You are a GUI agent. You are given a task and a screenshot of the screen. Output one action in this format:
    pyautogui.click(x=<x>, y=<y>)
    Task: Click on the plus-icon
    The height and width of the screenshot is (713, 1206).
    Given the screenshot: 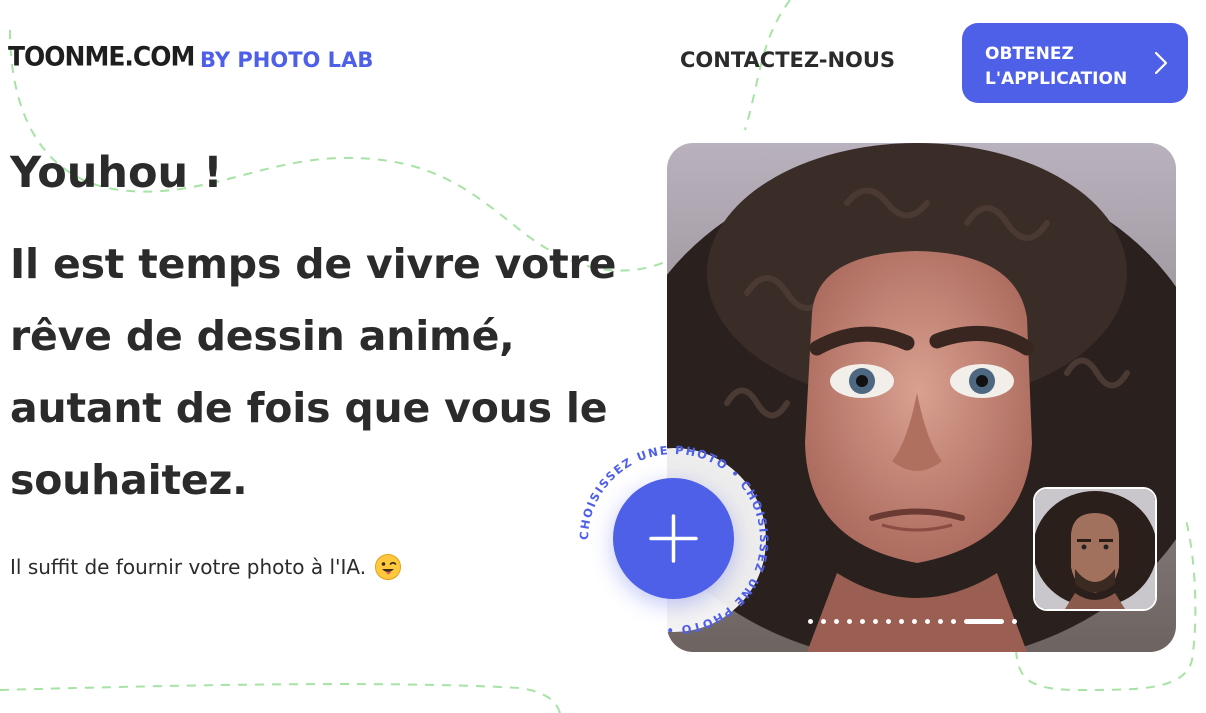 What is the action you would take?
    pyautogui.click(x=673, y=538)
    